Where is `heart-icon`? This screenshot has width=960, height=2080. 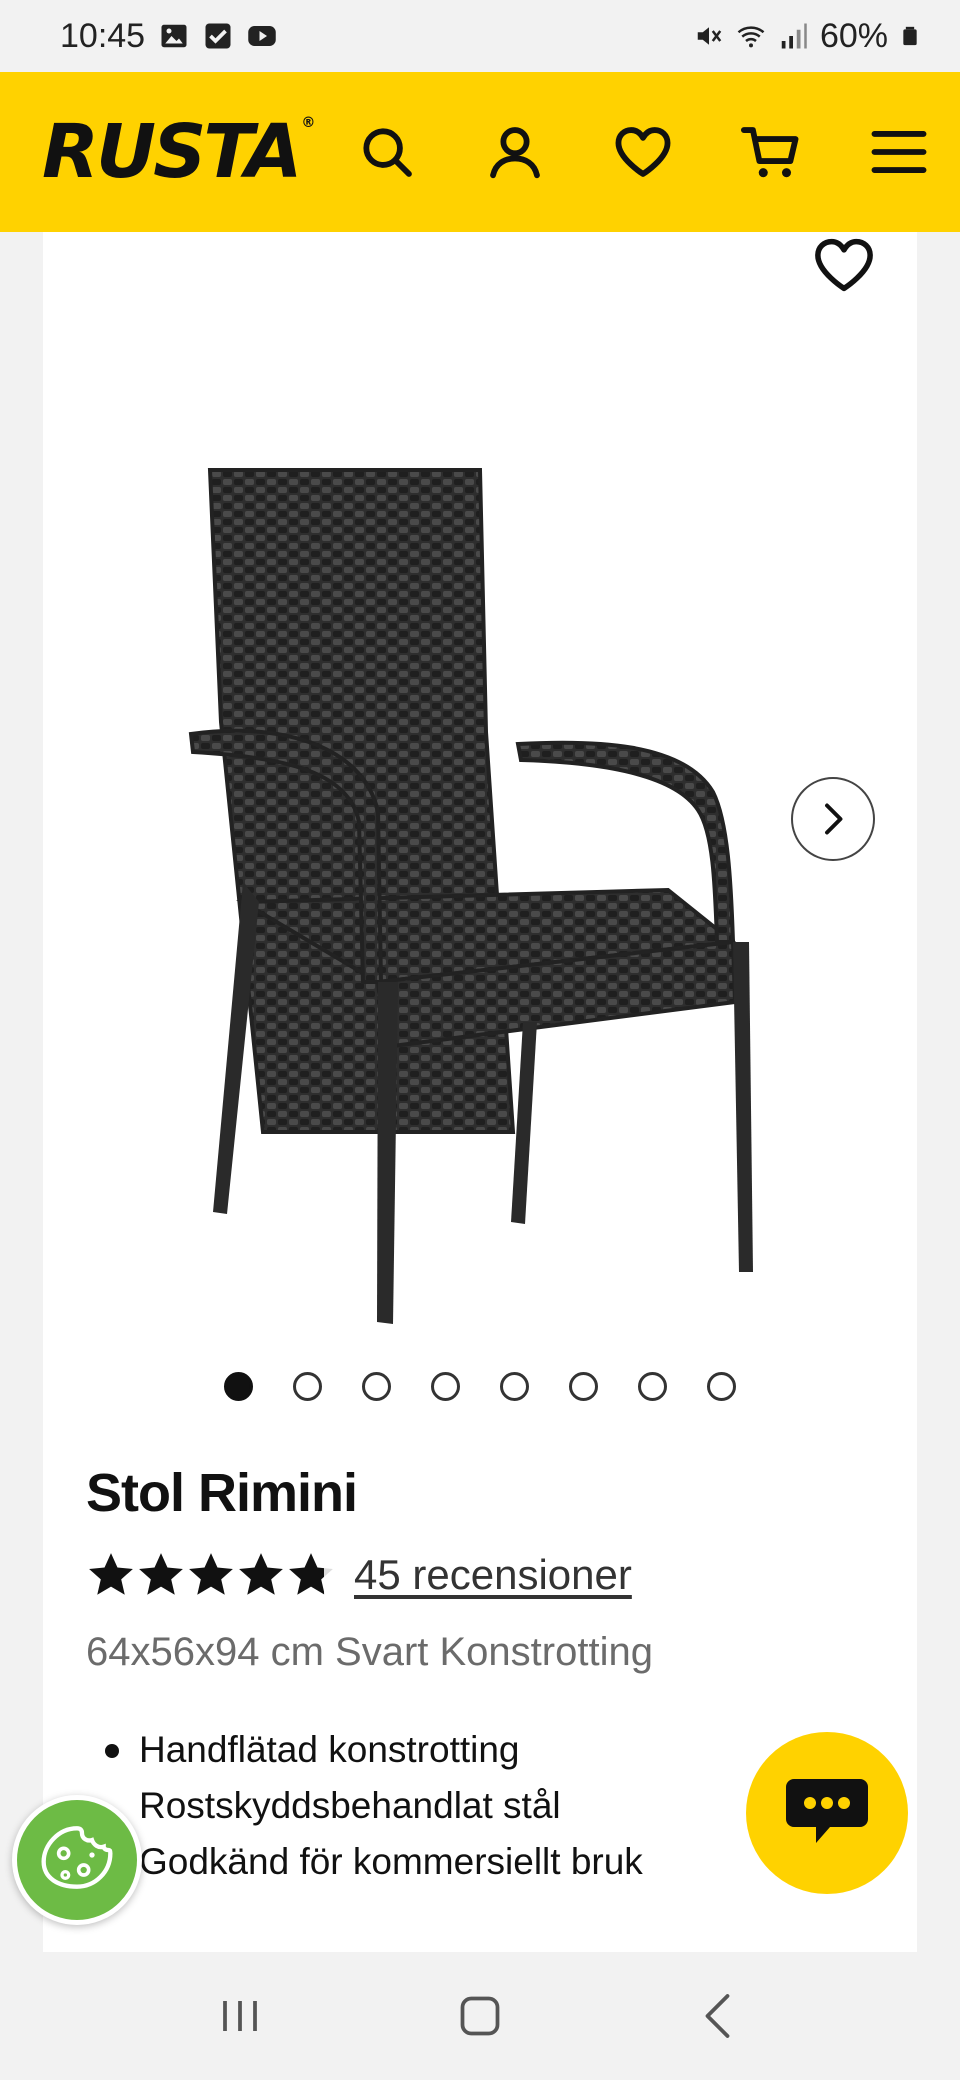 heart-icon is located at coordinates (643, 152).